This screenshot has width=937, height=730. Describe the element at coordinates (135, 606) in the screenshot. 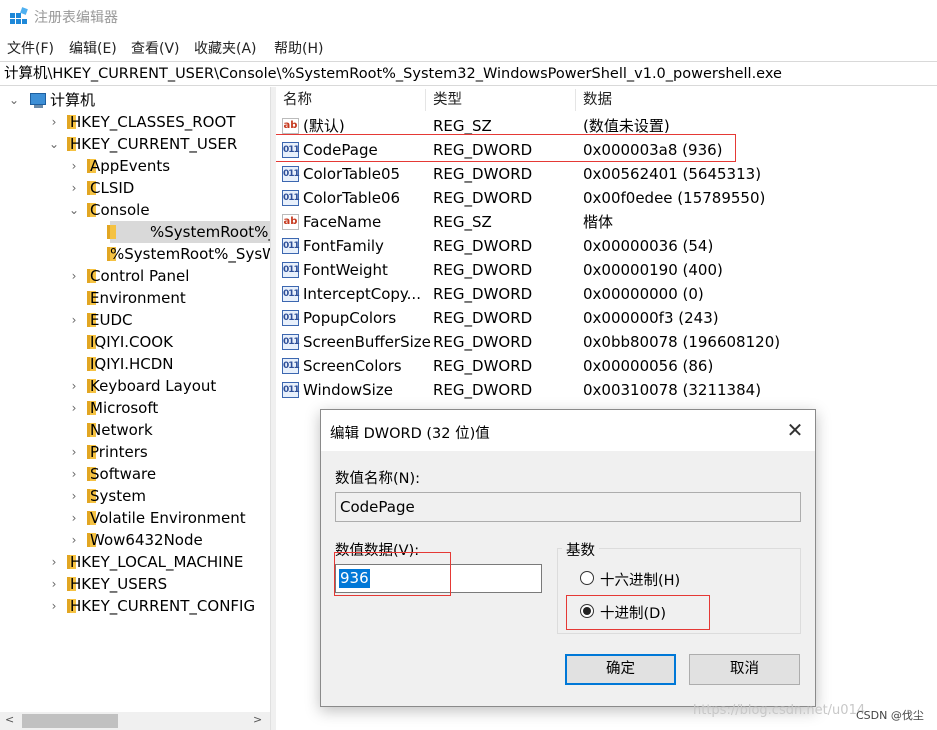

I see `tree-item: › HKEY_CURRENT_CONFIG` at that location.